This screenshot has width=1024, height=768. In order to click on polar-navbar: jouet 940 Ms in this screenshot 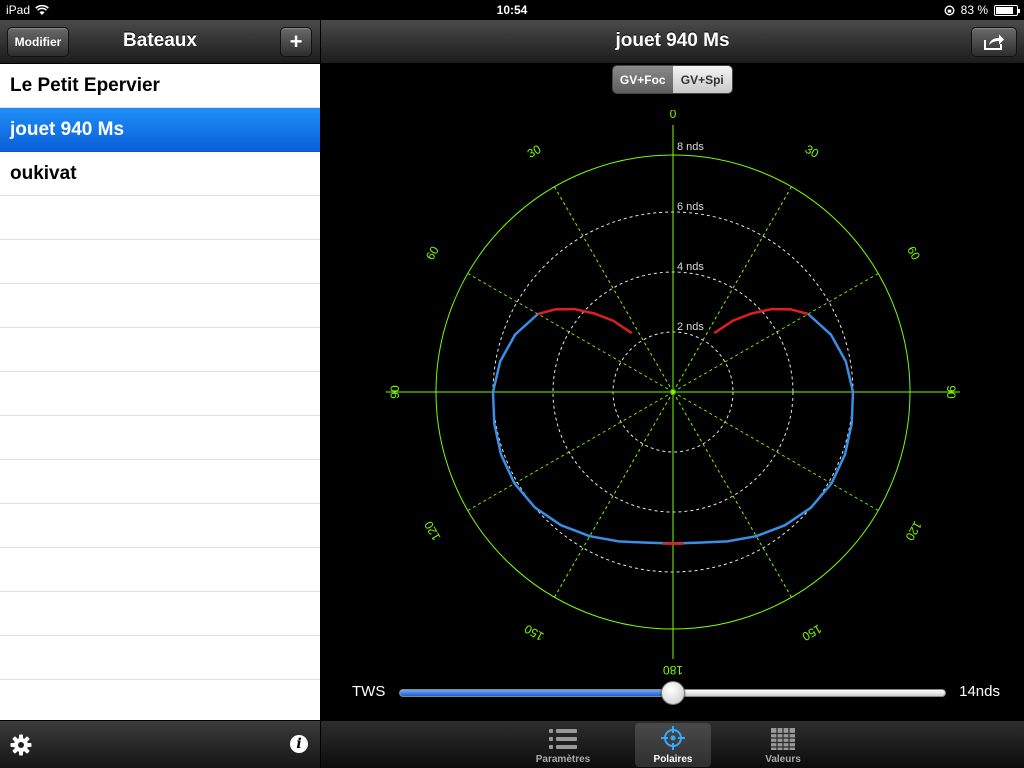, I will do `click(672, 42)`.